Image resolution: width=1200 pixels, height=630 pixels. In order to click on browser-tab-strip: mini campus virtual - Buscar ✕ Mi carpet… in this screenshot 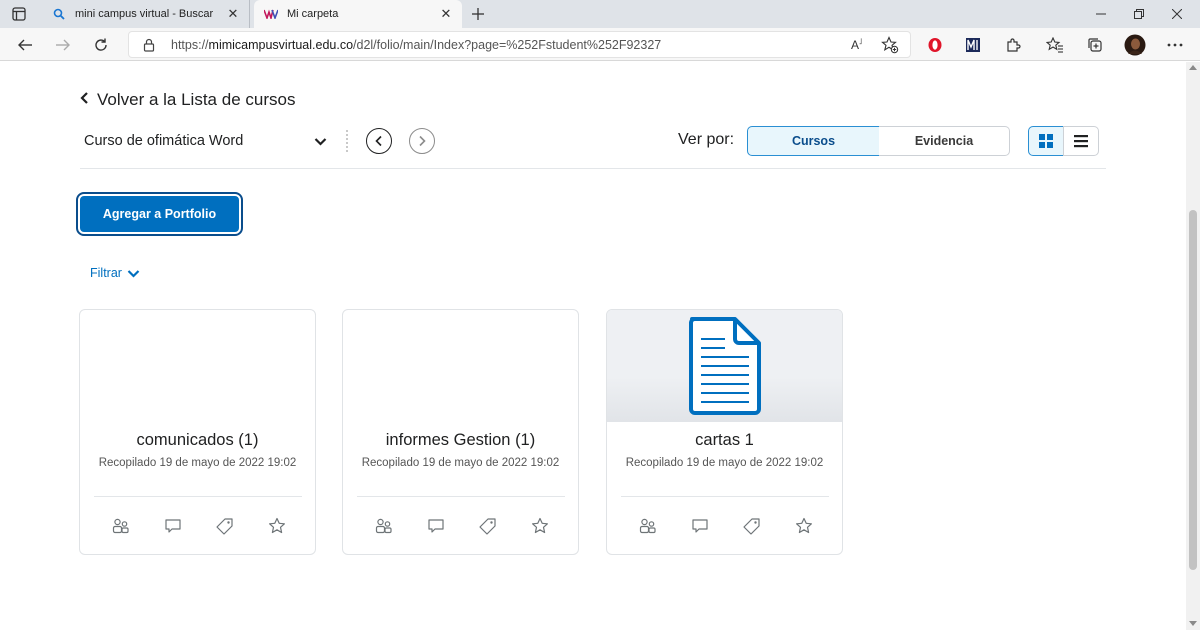, I will do `click(600, 14)`.